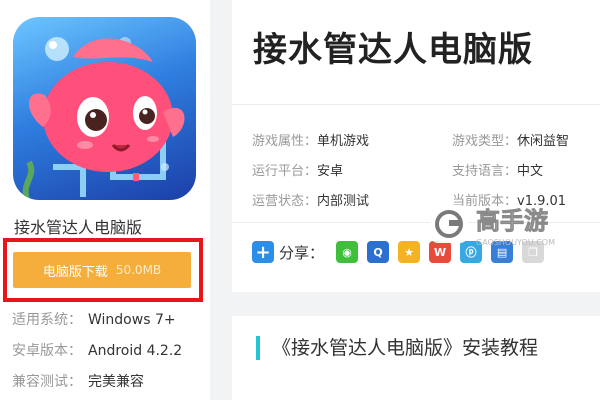 The height and width of the screenshot is (400, 600). What do you see at coordinates (409, 252) in the screenshot?
I see `qzone-icon: ★` at bounding box center [409, 252].